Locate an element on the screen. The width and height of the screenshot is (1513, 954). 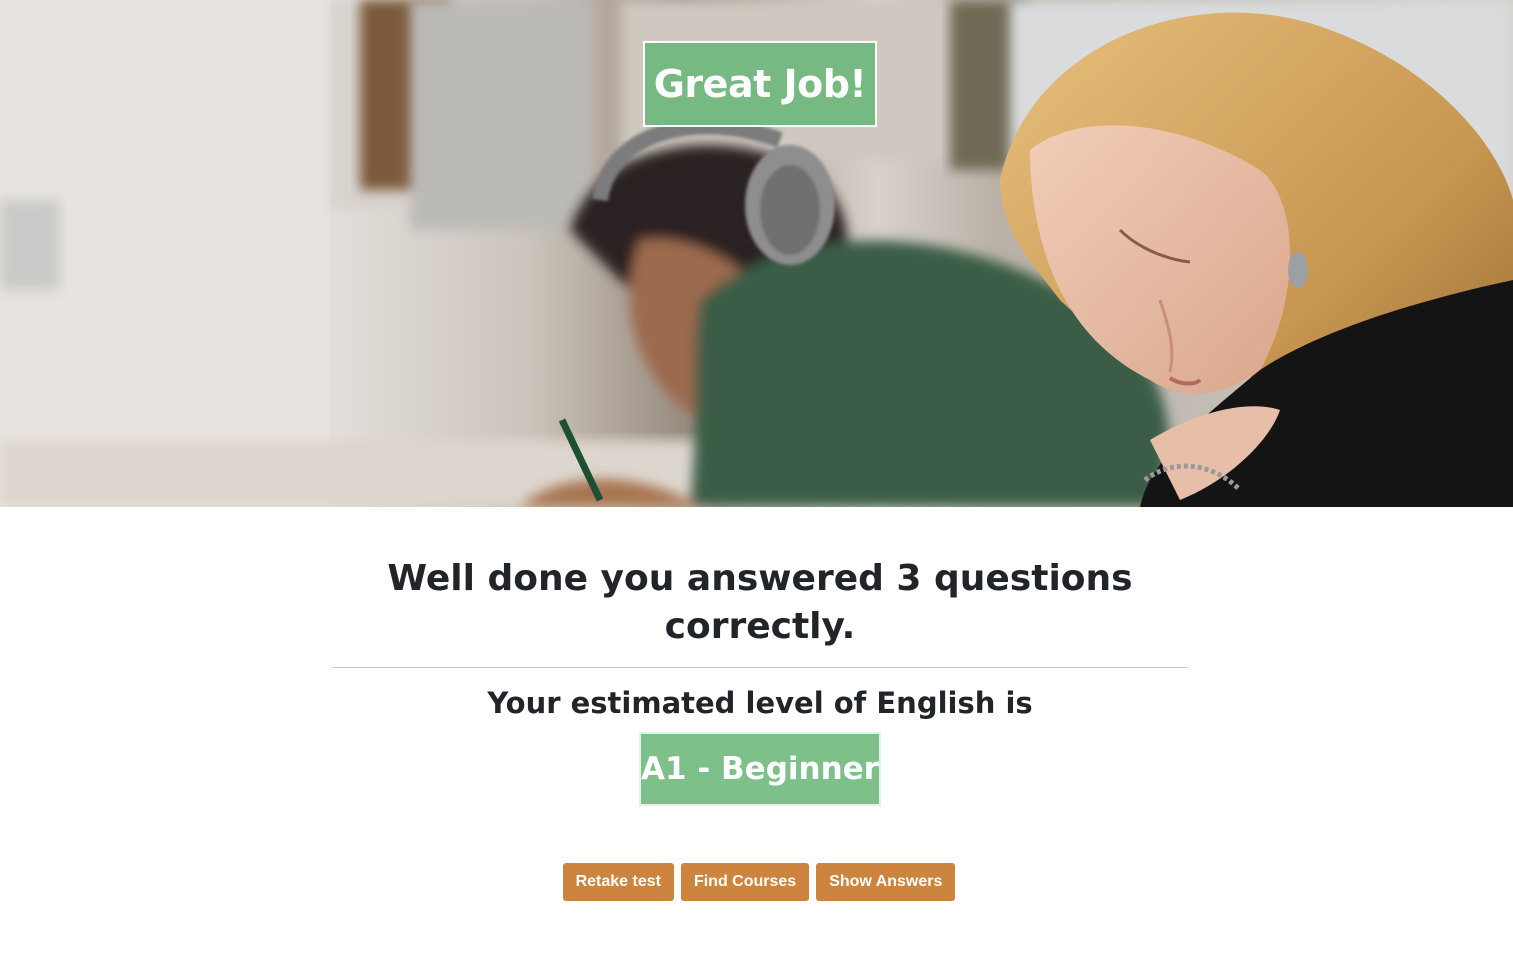
english-level-badge: A1 - Beginner is located at coordinates (760, 769).